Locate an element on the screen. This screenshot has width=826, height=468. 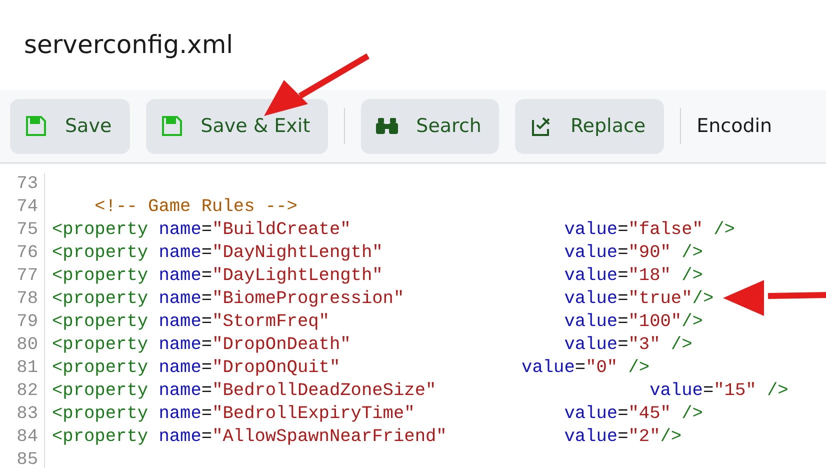
line-number: 83 is located at coordinates (22, 414).